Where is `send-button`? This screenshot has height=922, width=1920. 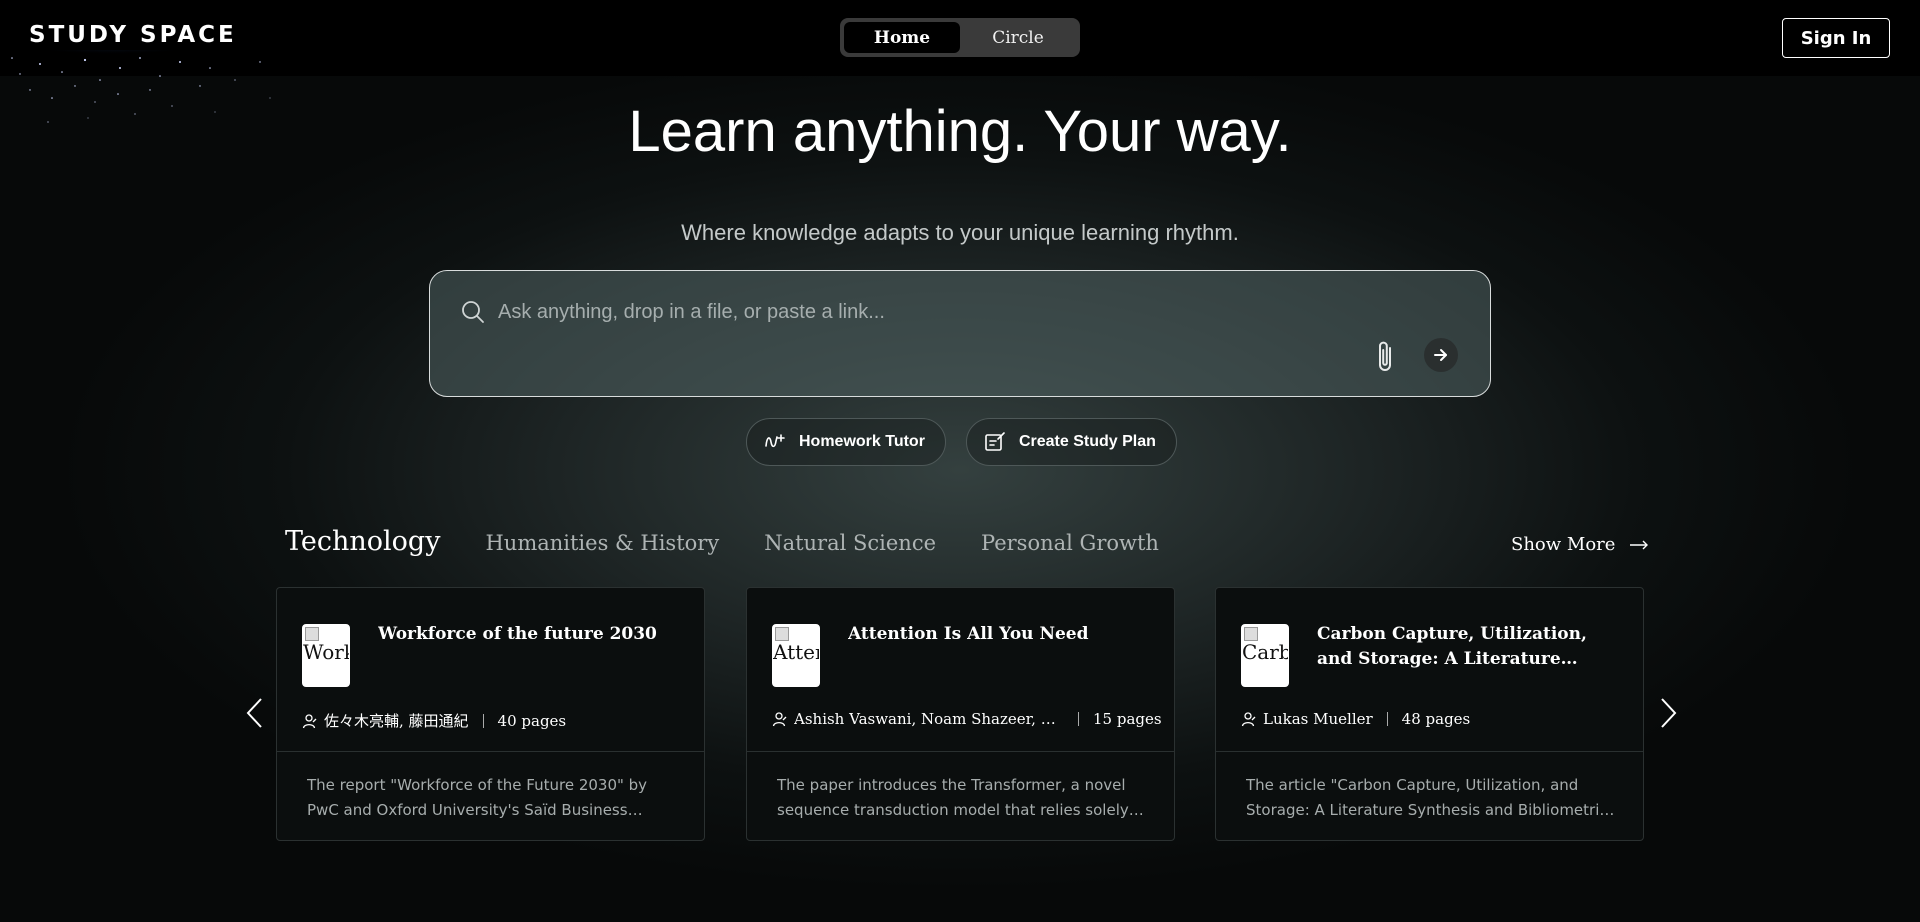
send-button is located at coordinates (1441, 355).